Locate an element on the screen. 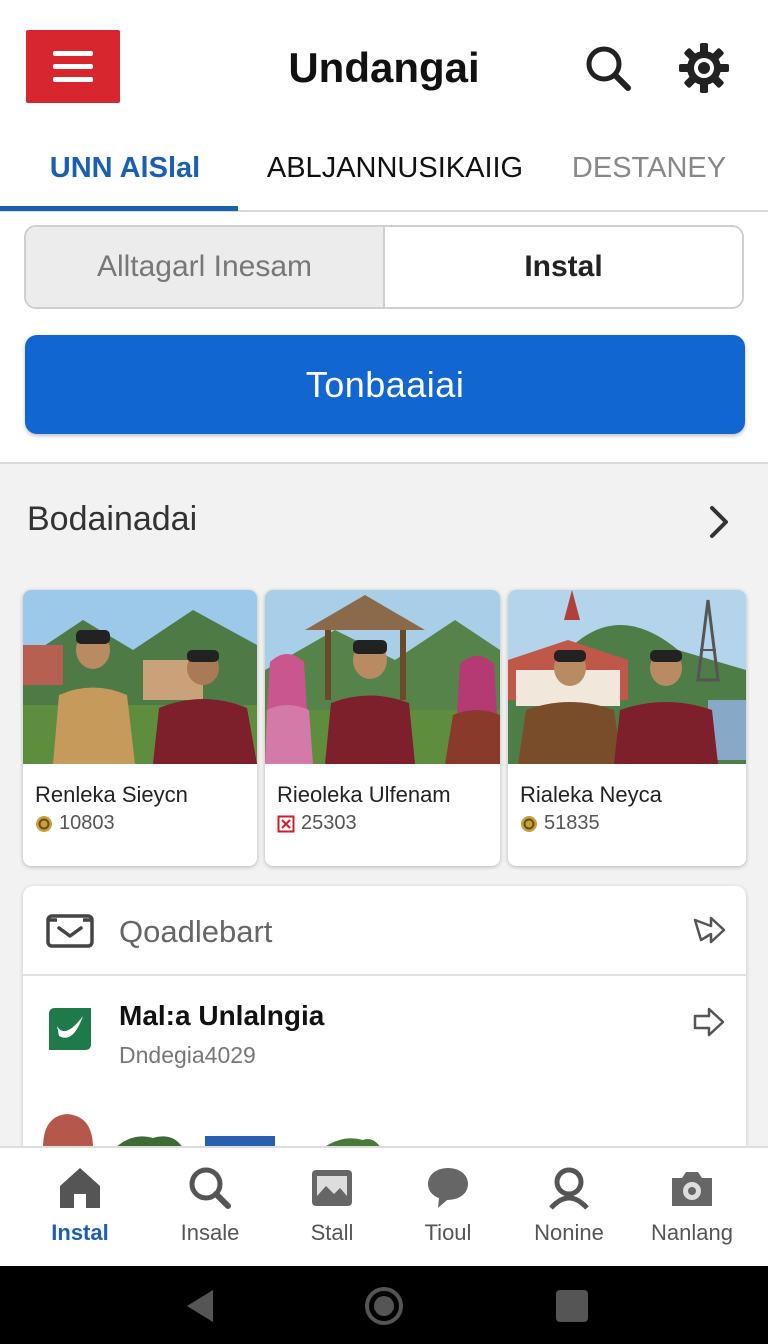 The image size is (768, 1344). list-header-row: Qoadlebart is located at coordinates (384, 931).